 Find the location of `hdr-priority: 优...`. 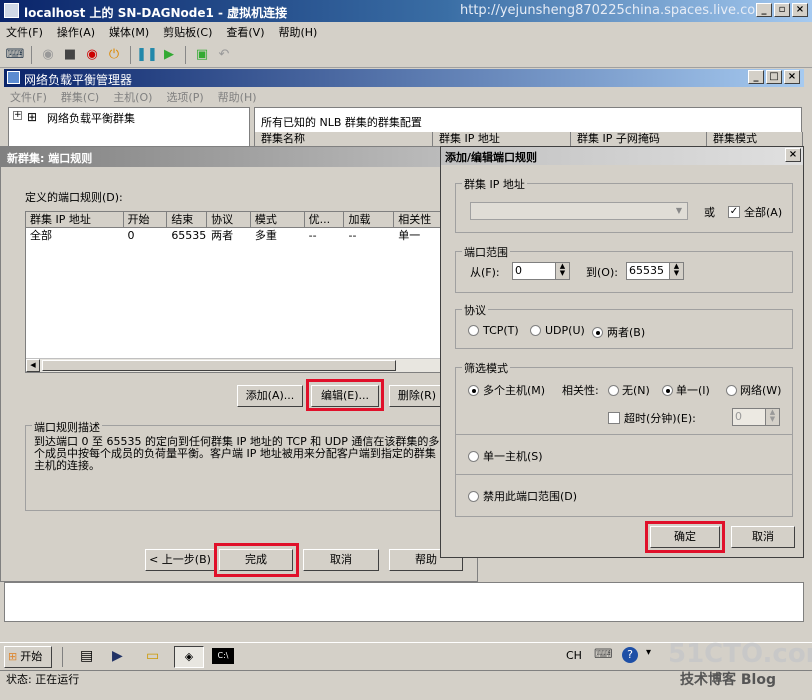

hdr-priority: 优... is located at coordinates (324, 220).